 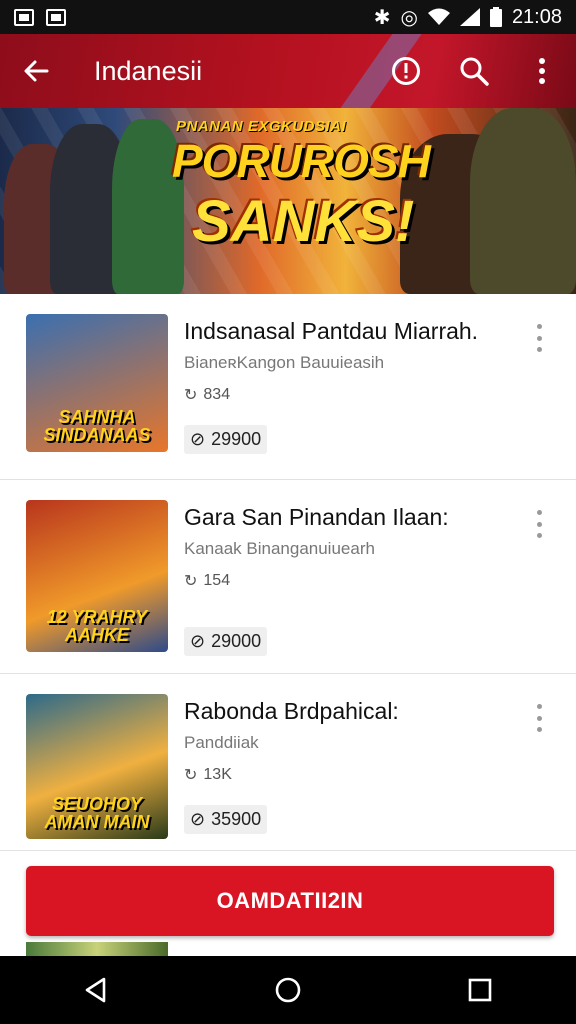 I want to click on game-thumbnail: SAHNHA SINDANAAS, so click(x=97, y=383).